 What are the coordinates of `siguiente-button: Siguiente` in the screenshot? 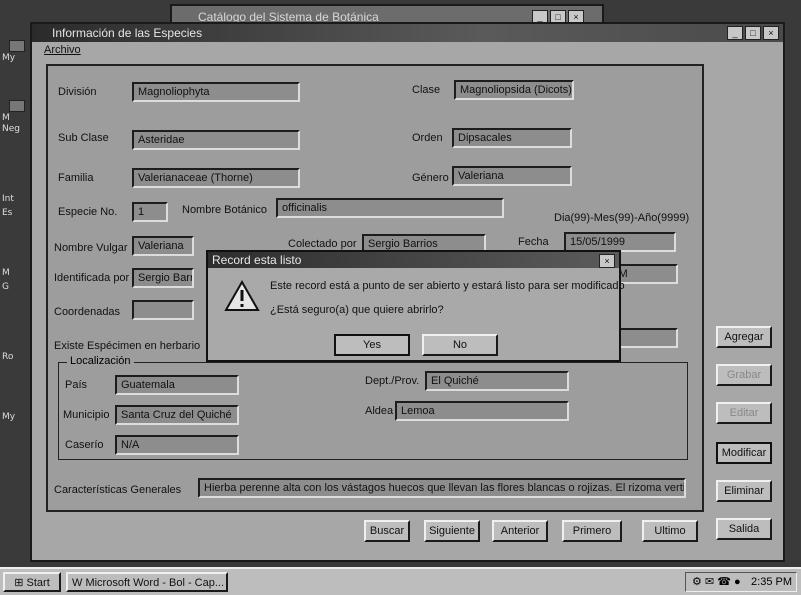 It's located at (452, 531).